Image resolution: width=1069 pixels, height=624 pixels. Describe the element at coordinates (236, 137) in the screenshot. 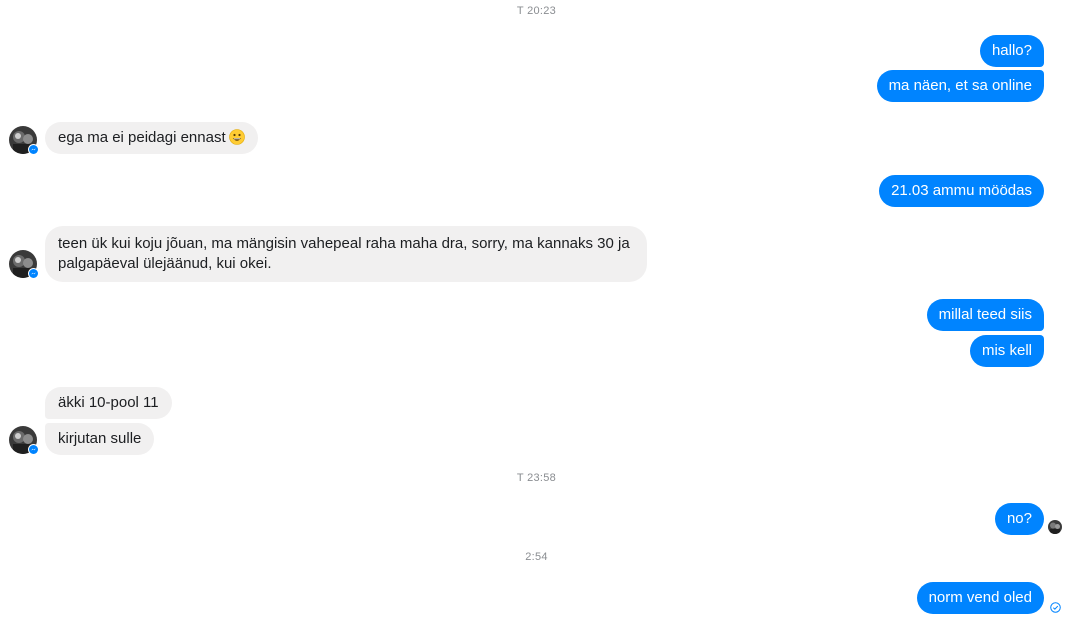

I see `grinning-face-emoji-icon` at that location.